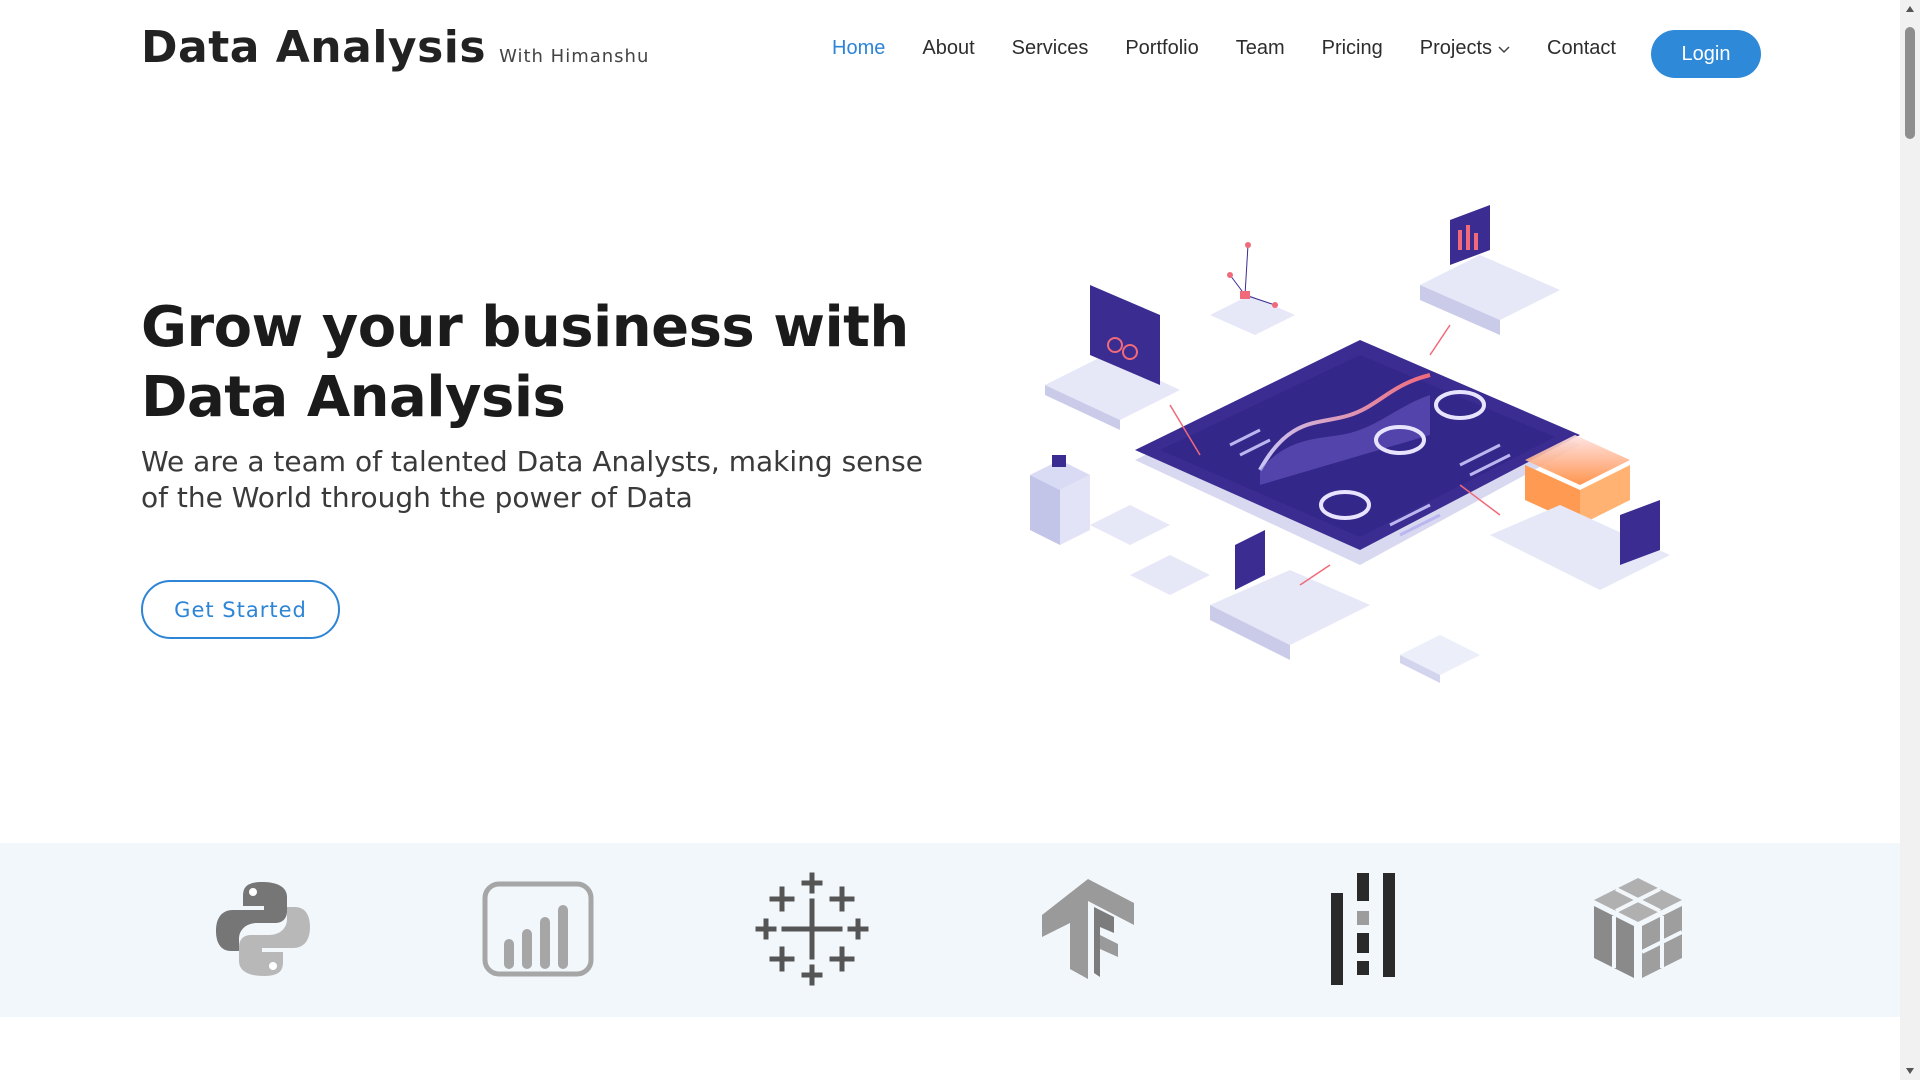 This screenshot has height=1080, width=1920. Describe the element at coordinates (1910, 83) in the screenshot. I see `scrollbar-thumb` at that location.